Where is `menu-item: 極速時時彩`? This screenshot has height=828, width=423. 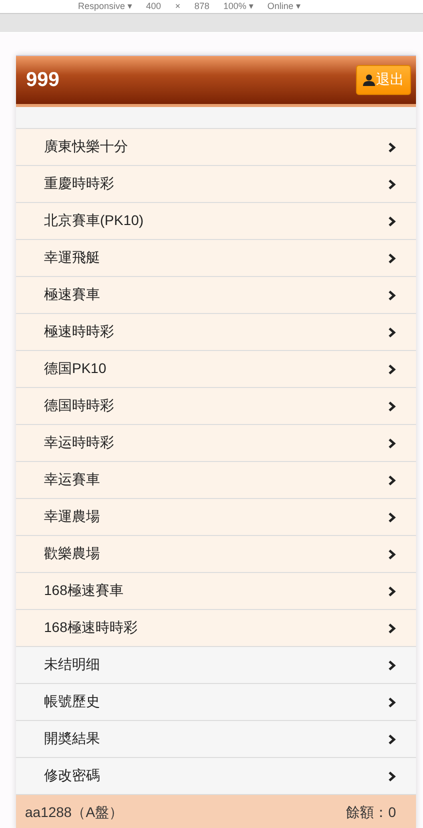
menu-item: 極速時時彩 is located at coordinates (216, 332).